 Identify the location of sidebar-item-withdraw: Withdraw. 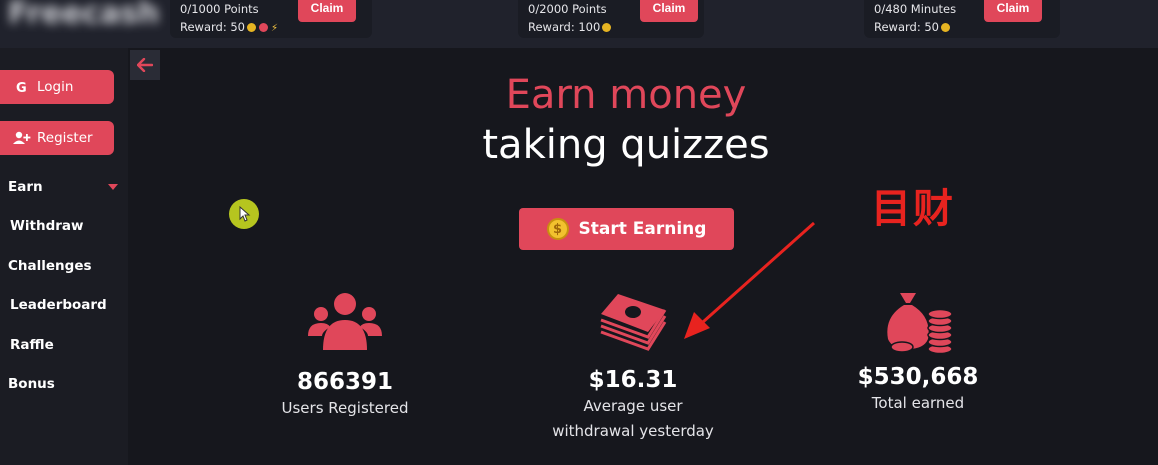
(47, 226).